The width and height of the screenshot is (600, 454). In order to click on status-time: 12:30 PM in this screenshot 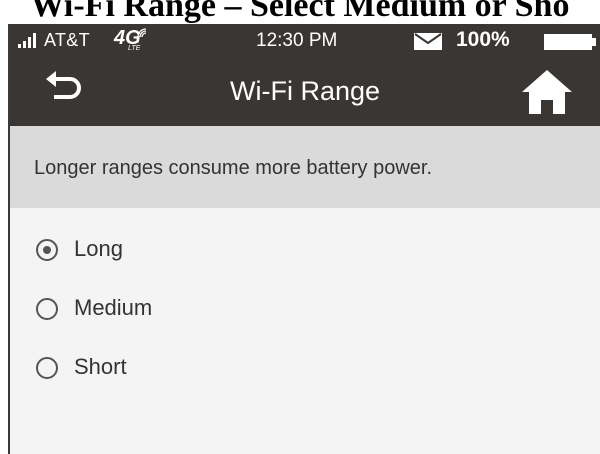, I will do `click(297, 40)`.